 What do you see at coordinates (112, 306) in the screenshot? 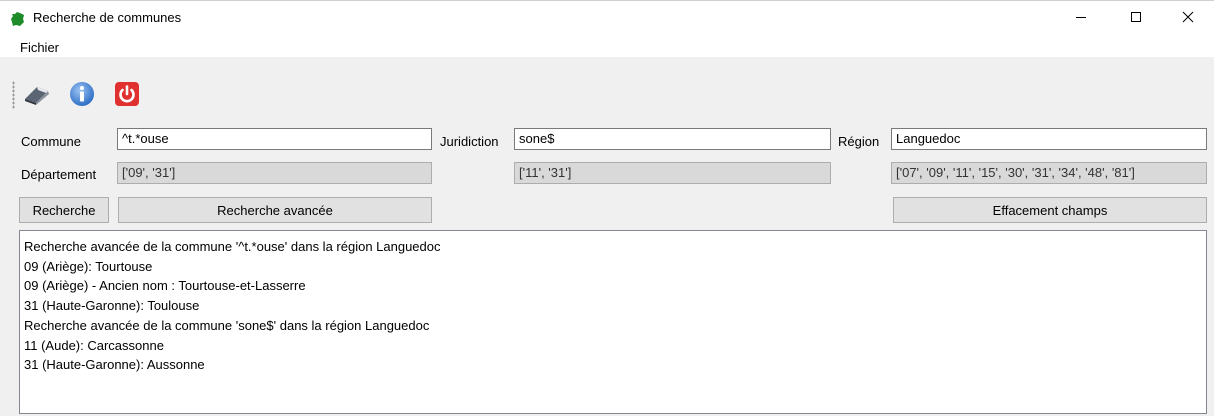
I see `result-line: 31 (Haute-Garonne): Toulouse` at bounding box center [112, 306].